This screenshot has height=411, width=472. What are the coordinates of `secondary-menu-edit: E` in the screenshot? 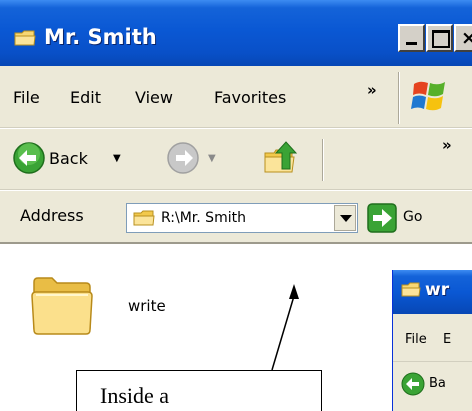 It's located at (447, 339).